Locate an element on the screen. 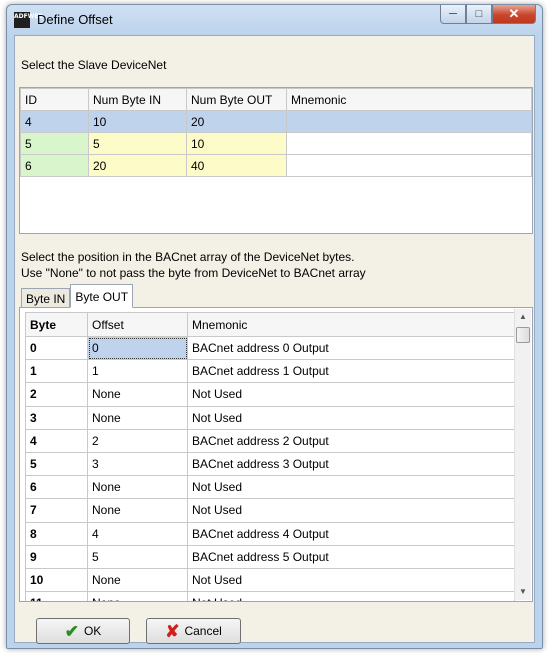  mnemonic-cell: BACnet address 3 Output is located at coordinates (351, 464).